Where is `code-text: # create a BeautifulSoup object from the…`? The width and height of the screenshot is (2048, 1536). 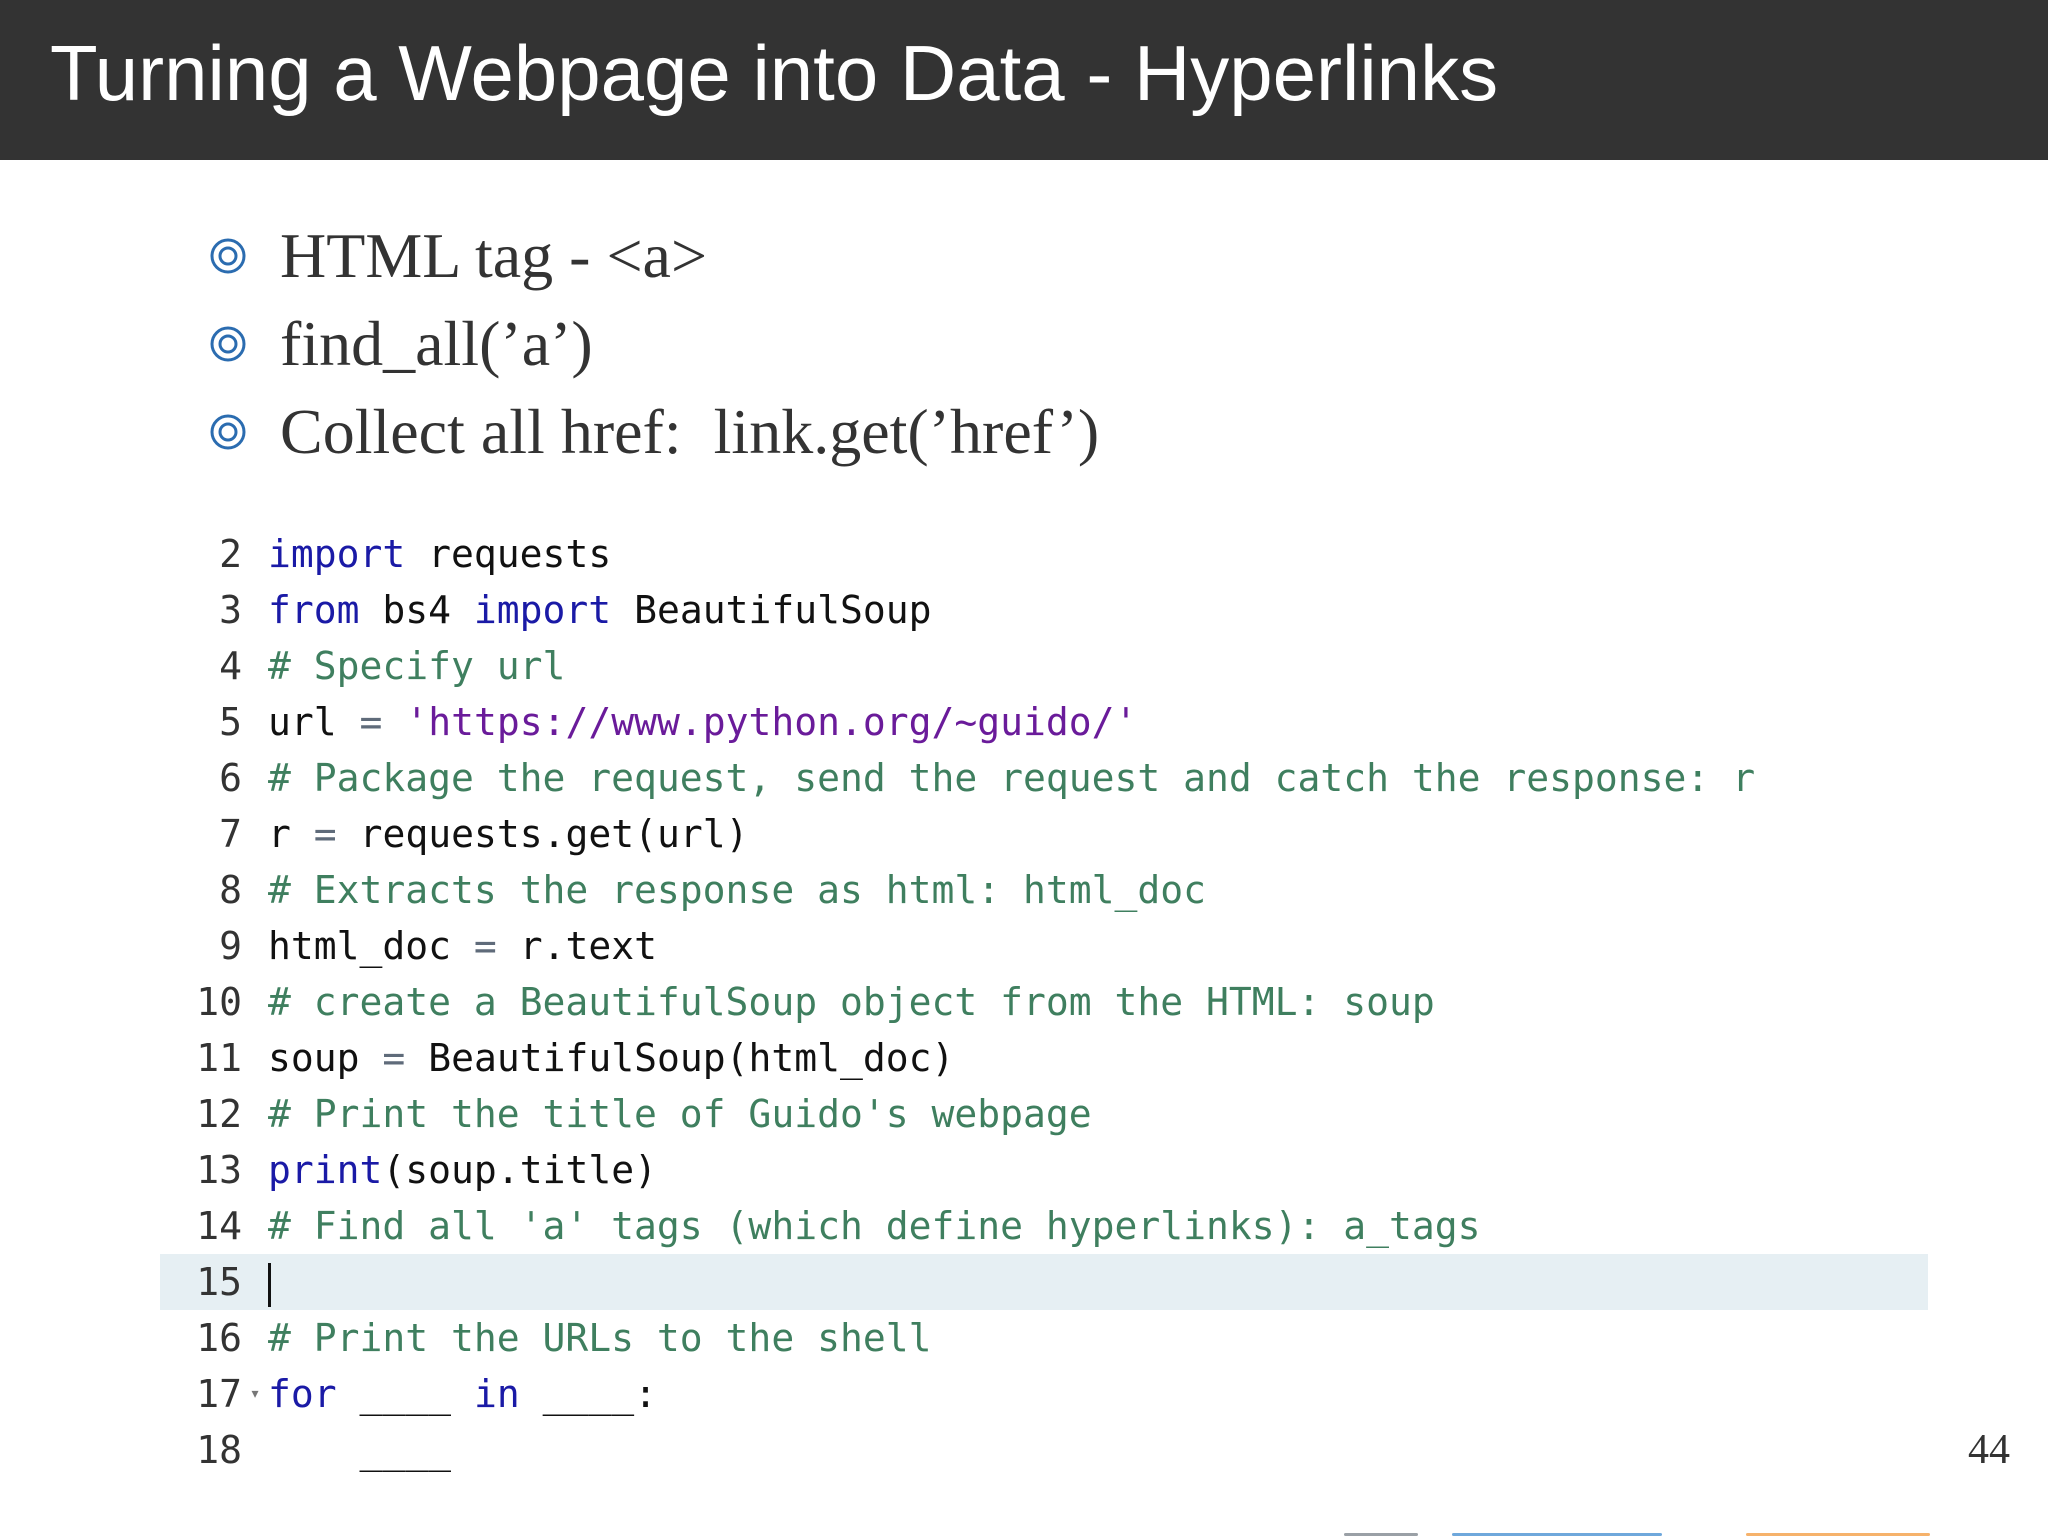 code-text: # create a BeautifulSoup object from the… is located at coordinates (851, 1002).